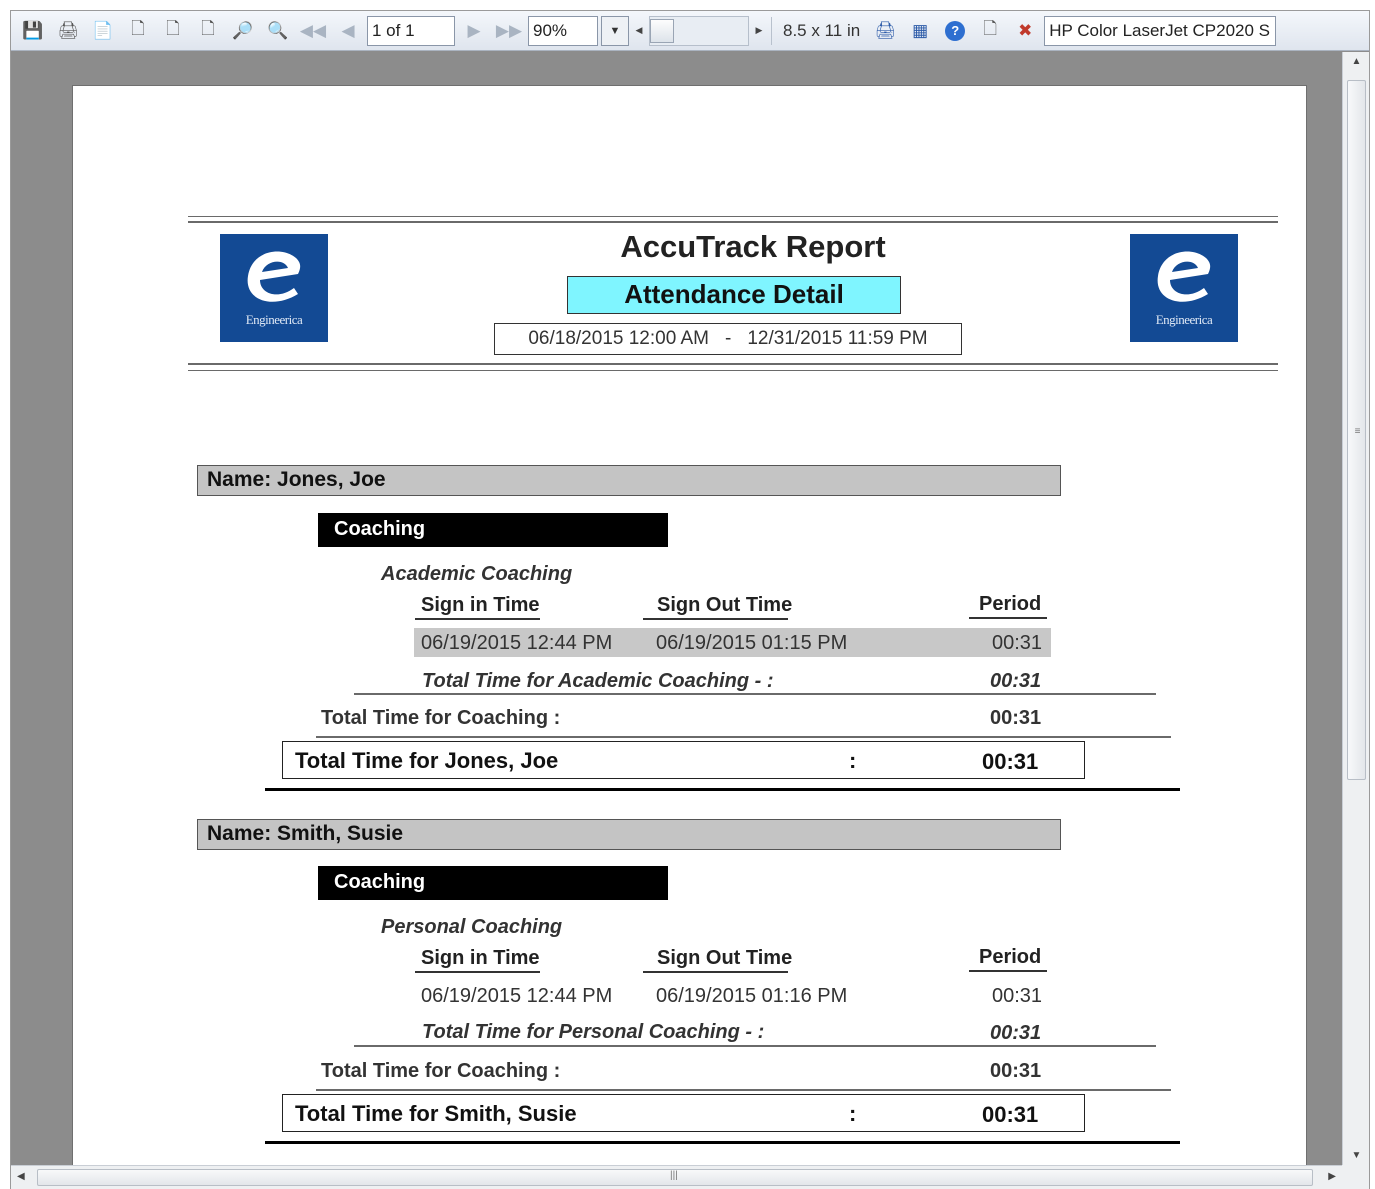  I want to click on person-name-bar: Name: Smith, Susie, so click(629, 834).